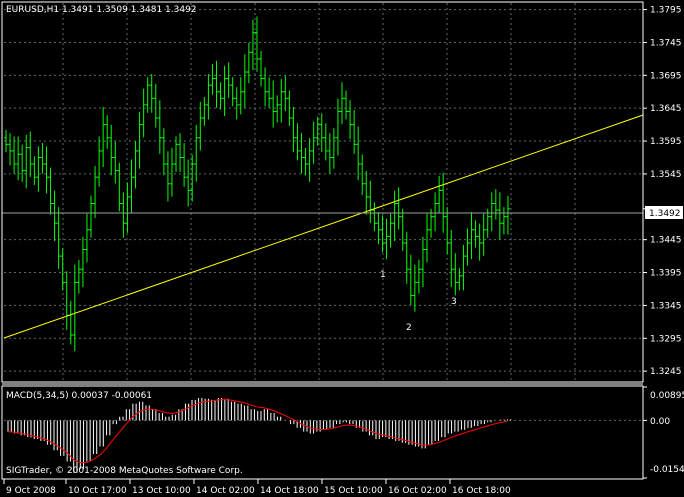 This screenshot has width=684, height=497. I want to click on symbol-header: EURUSD,H1 1.3491 1.3509 1.3481 1.3492, so click(101, 10).